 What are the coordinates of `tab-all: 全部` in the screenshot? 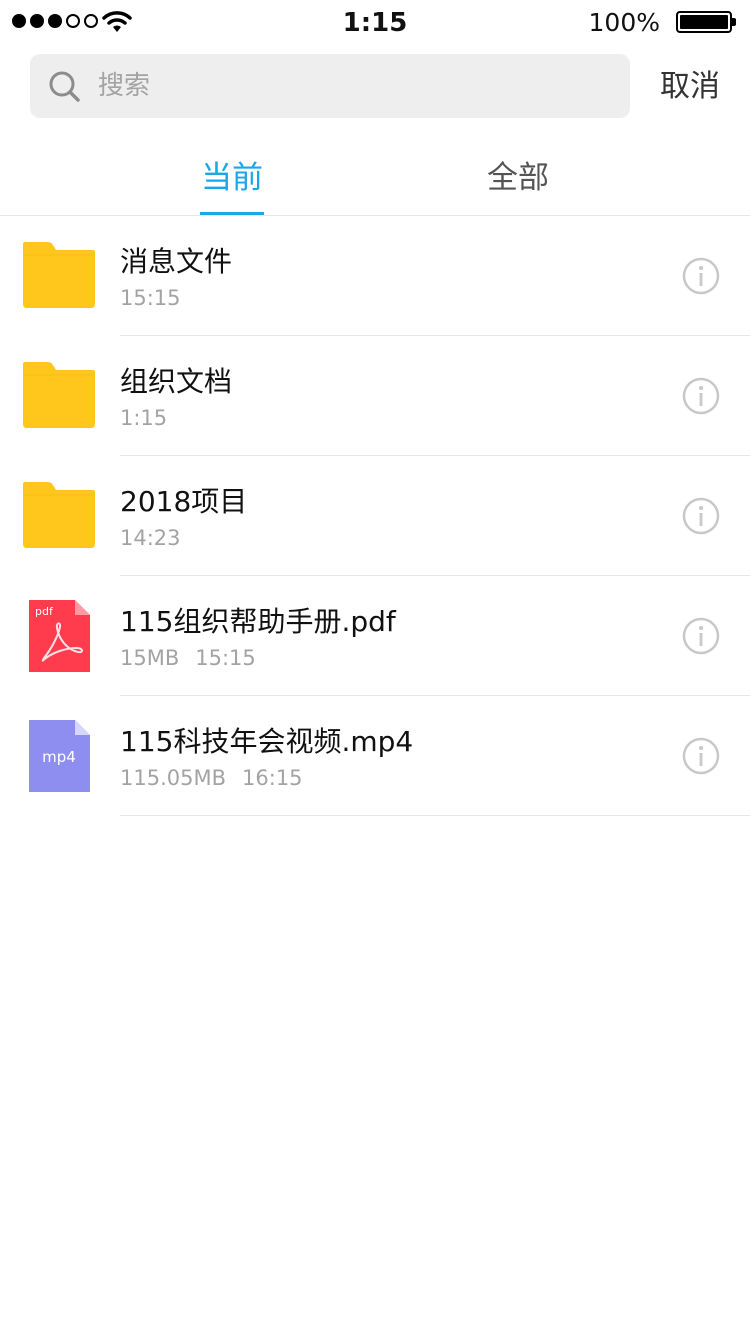 It's located at (518, 184).